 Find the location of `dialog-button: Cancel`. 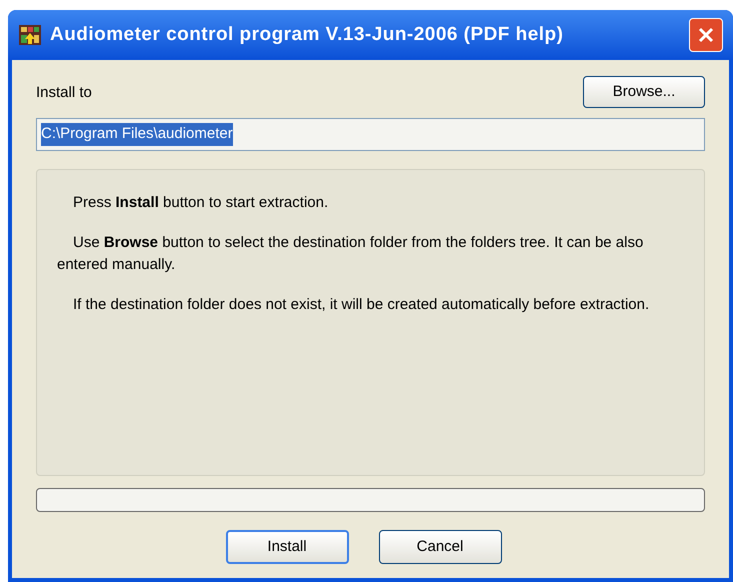

dialog-button: Cancel is located at coordinates (440, 547).